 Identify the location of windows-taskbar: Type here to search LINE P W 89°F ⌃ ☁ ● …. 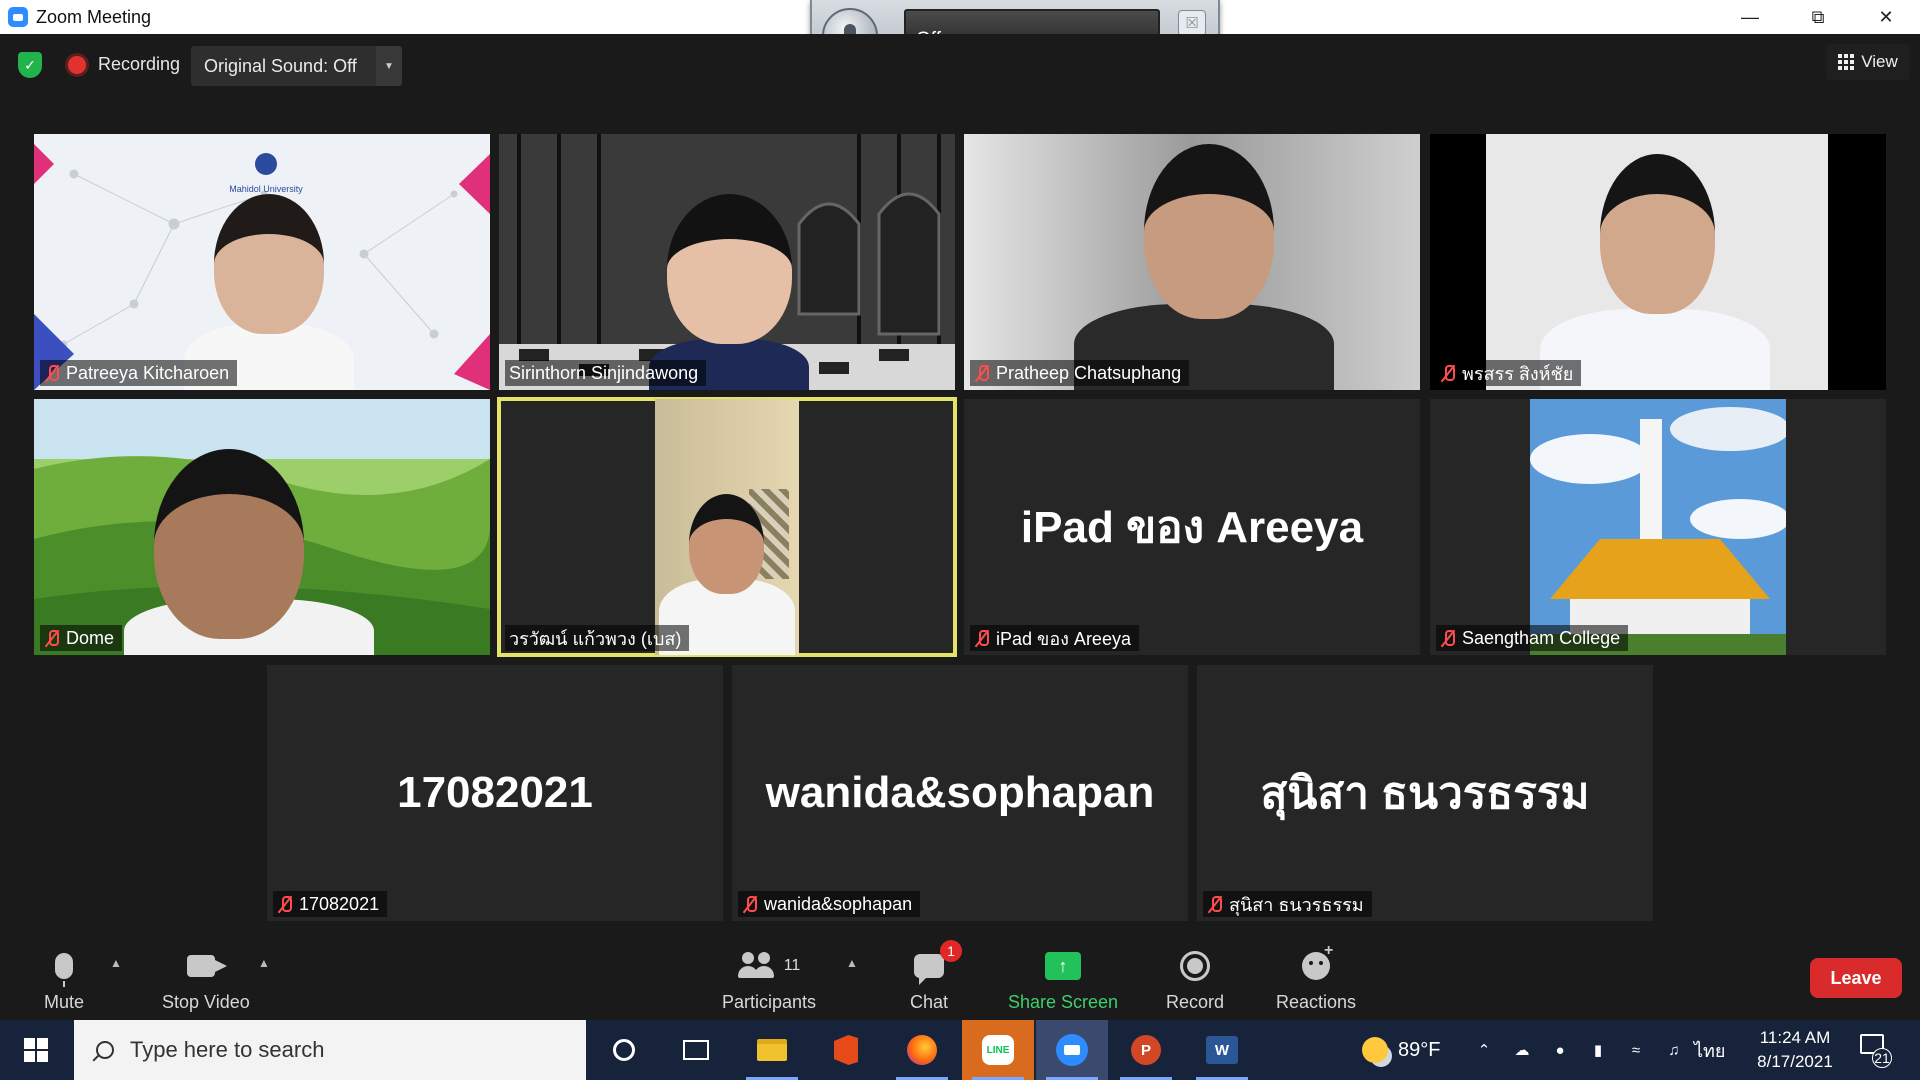
(960, 1050).